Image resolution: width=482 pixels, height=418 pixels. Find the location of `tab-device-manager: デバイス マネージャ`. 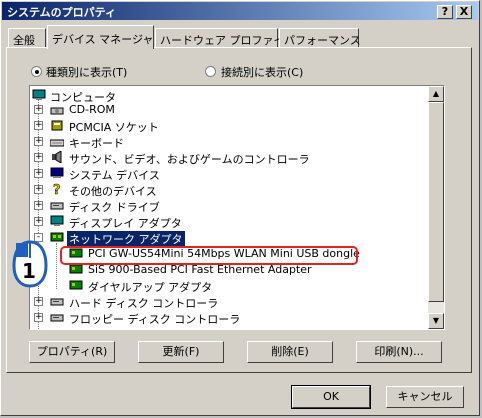

tab-device-manager: デバイス マネージャ is located at coordinates (100, 37).